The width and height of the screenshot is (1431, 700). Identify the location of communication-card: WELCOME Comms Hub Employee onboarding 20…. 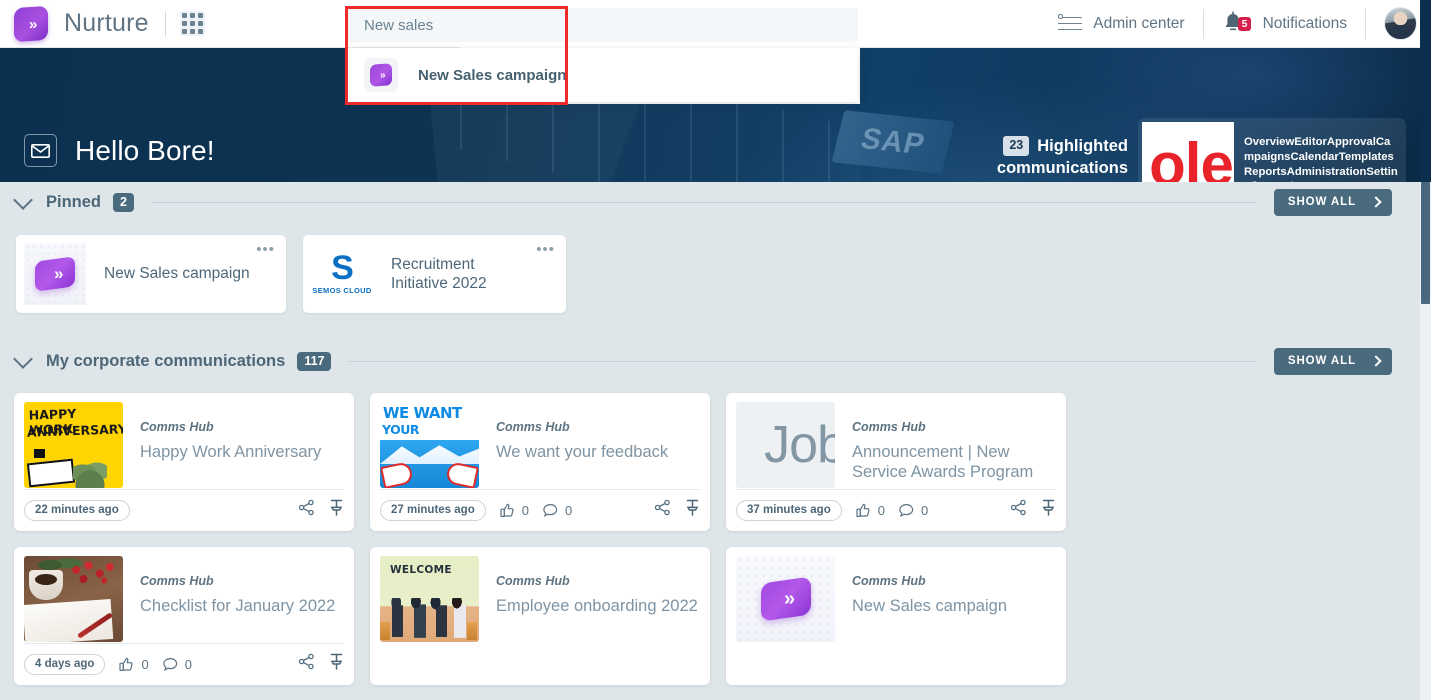
(540, 616).